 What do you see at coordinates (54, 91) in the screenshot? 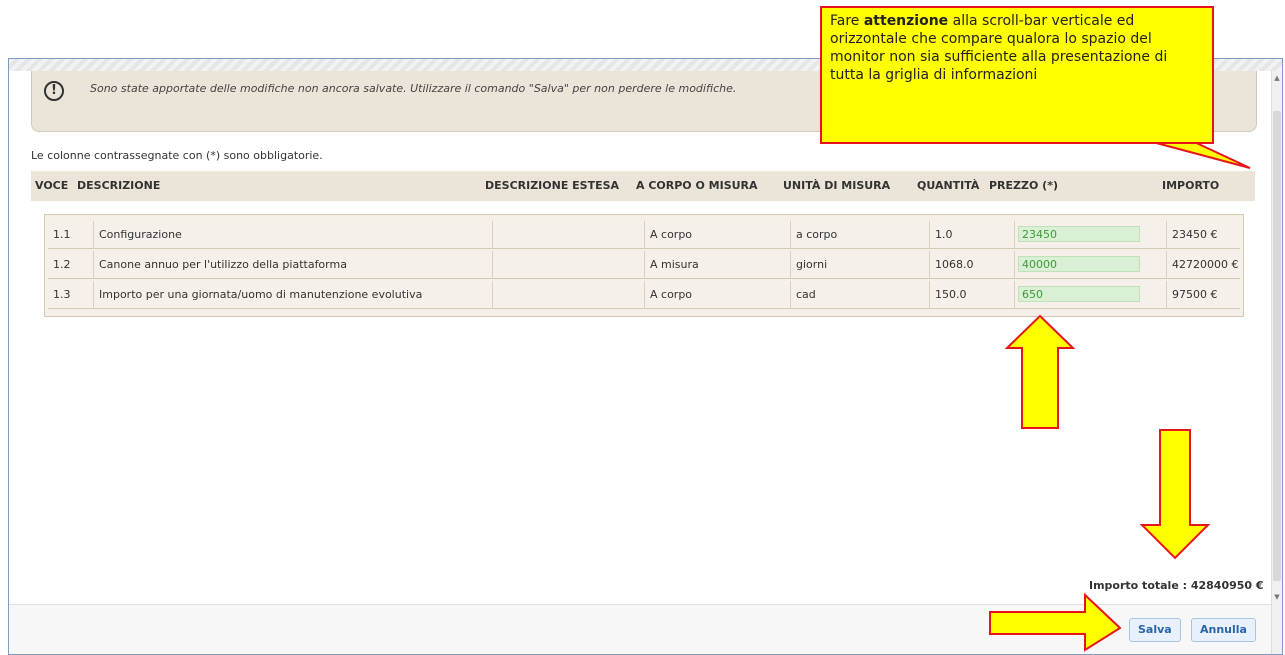
I see `exclamation-circle-icon: !` at bounding box center [54, 91].